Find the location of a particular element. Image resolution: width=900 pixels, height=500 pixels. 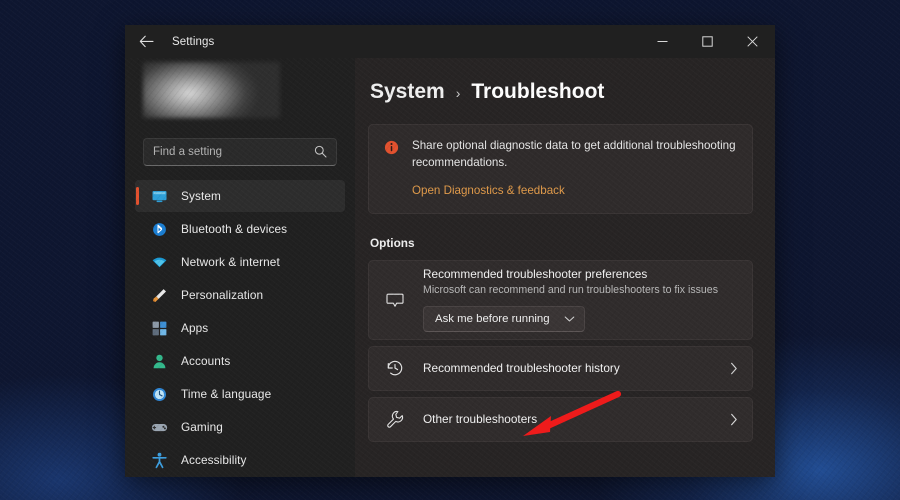

breadcrumb: System › Troubleshoot is located at coordinates (561, 92).